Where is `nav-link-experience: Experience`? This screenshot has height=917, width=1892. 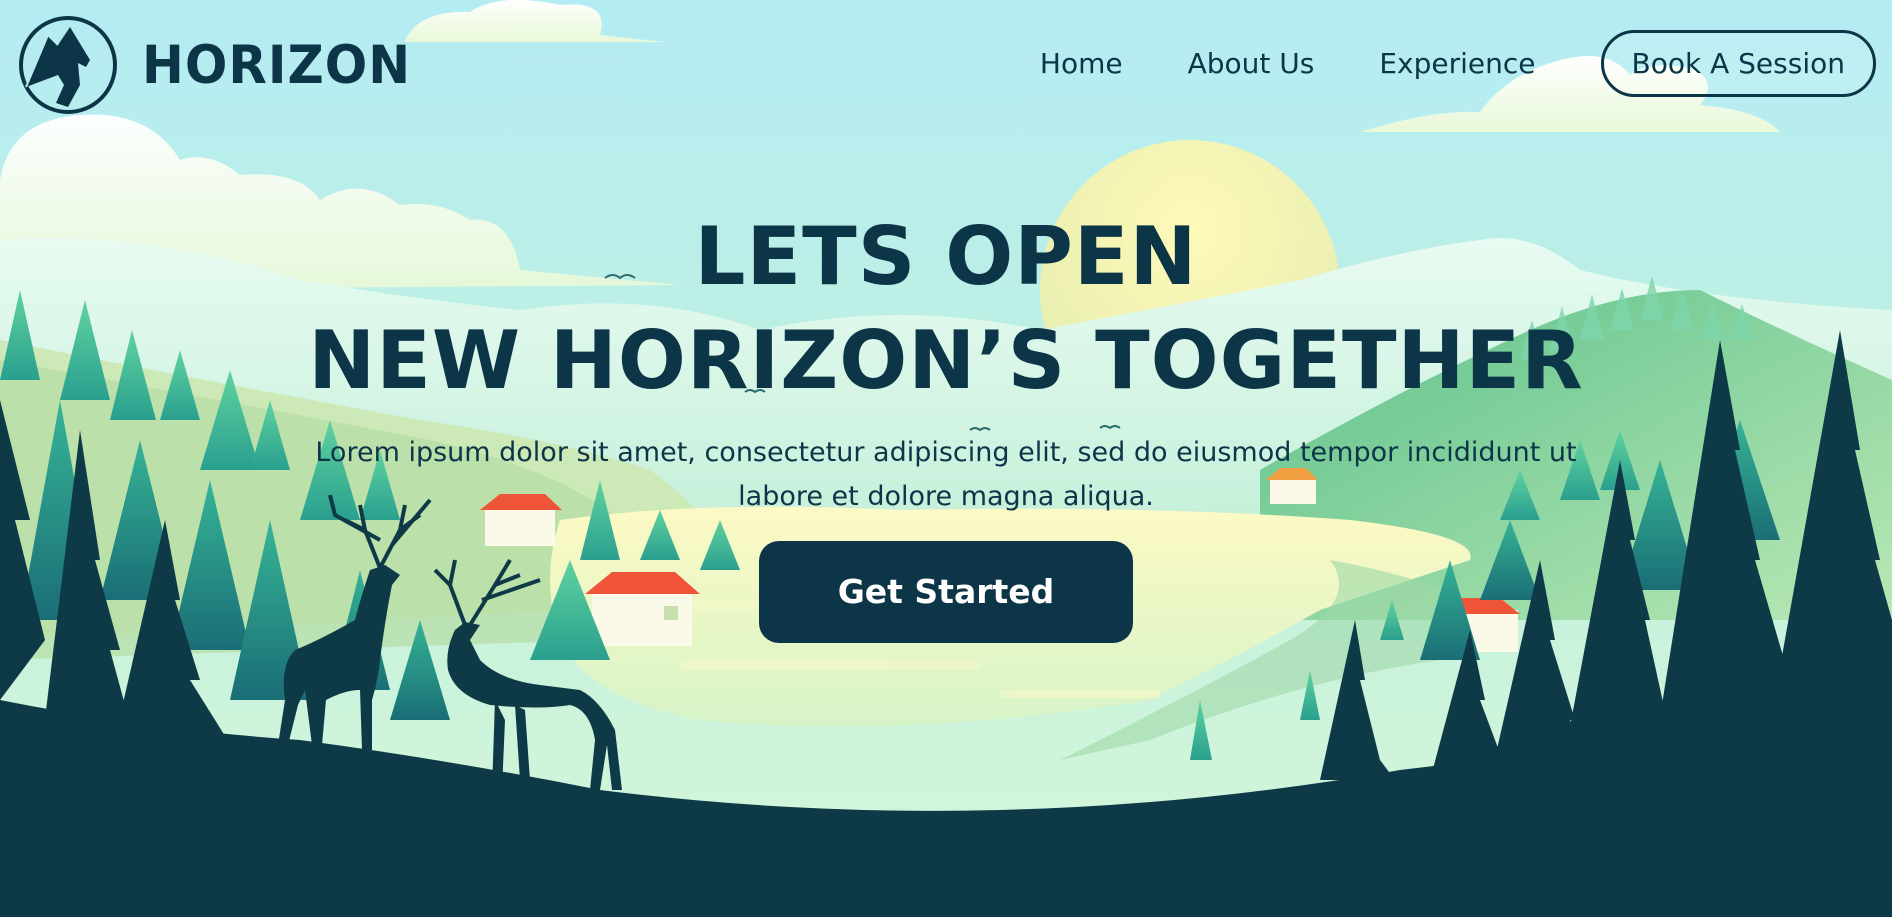 nav-link-experience: Experience is located at coordinates (1457, 63).